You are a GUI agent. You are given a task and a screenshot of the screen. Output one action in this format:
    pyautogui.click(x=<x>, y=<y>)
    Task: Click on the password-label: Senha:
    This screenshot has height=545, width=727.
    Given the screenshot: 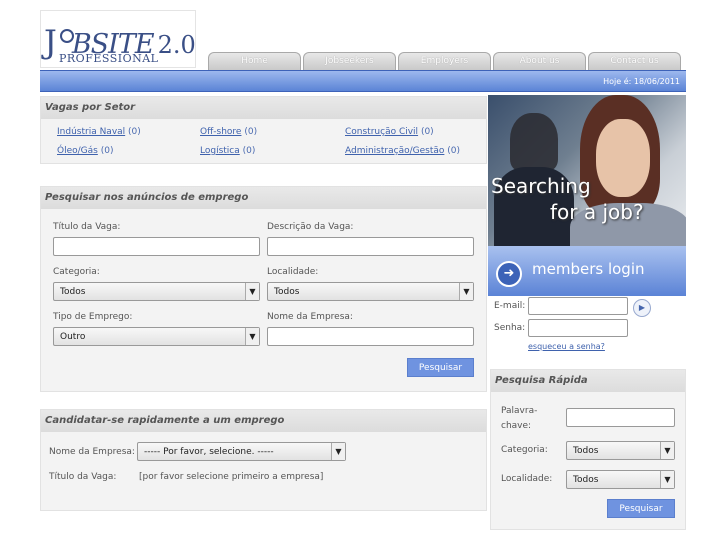 What is the action you would take?
    pyautogui.click(x=510, y=328)
    